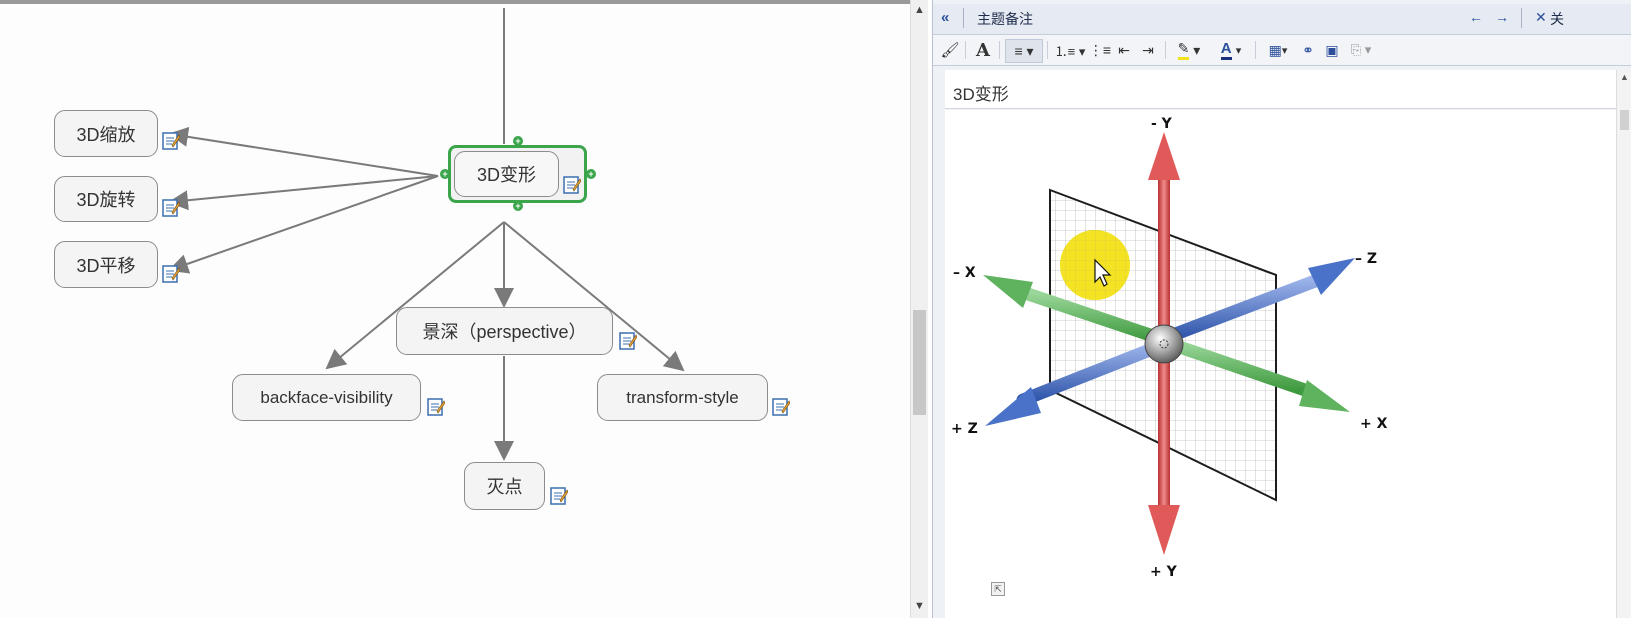  Describe the element at coordinates (1623, 344) in the screenshot. I see `notes-scrollbar: ▲` at that location.